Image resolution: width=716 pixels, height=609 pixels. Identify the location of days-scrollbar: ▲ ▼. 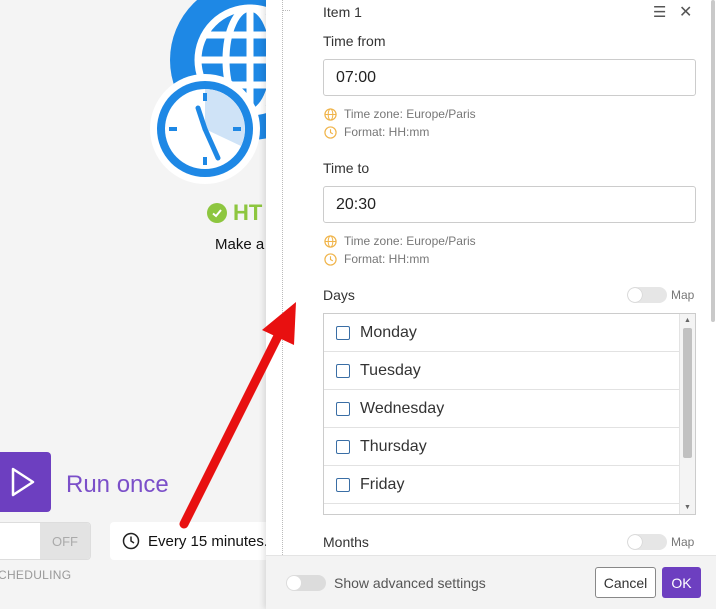
(687, 414).